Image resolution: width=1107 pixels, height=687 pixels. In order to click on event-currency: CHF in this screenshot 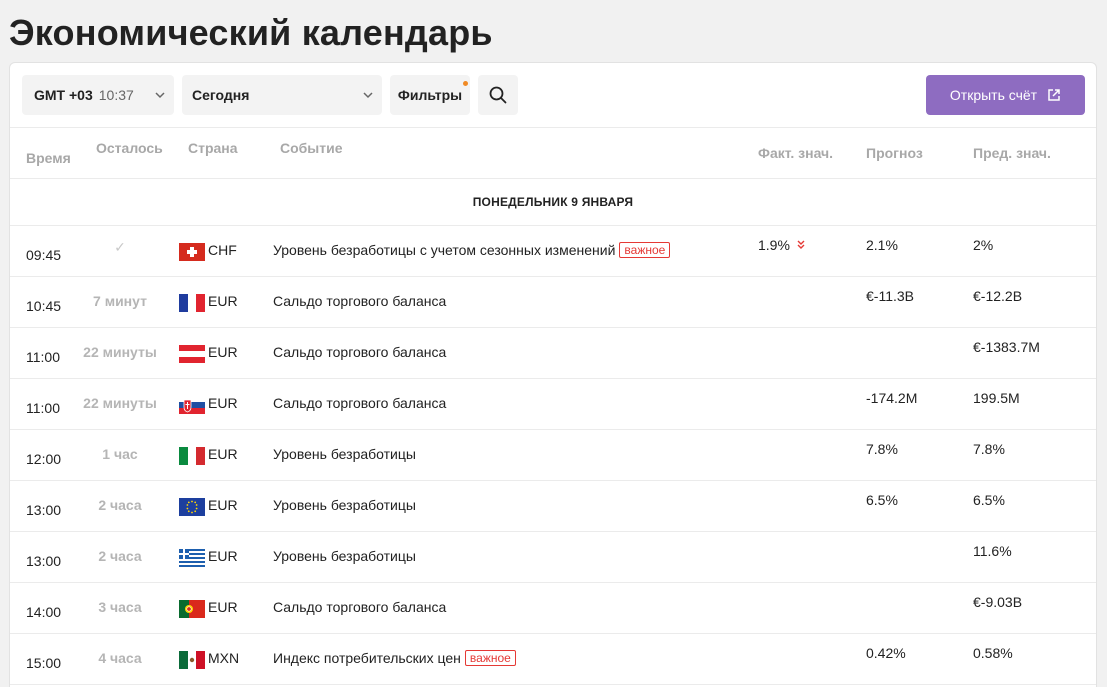, I will do `click(222, 250)`.